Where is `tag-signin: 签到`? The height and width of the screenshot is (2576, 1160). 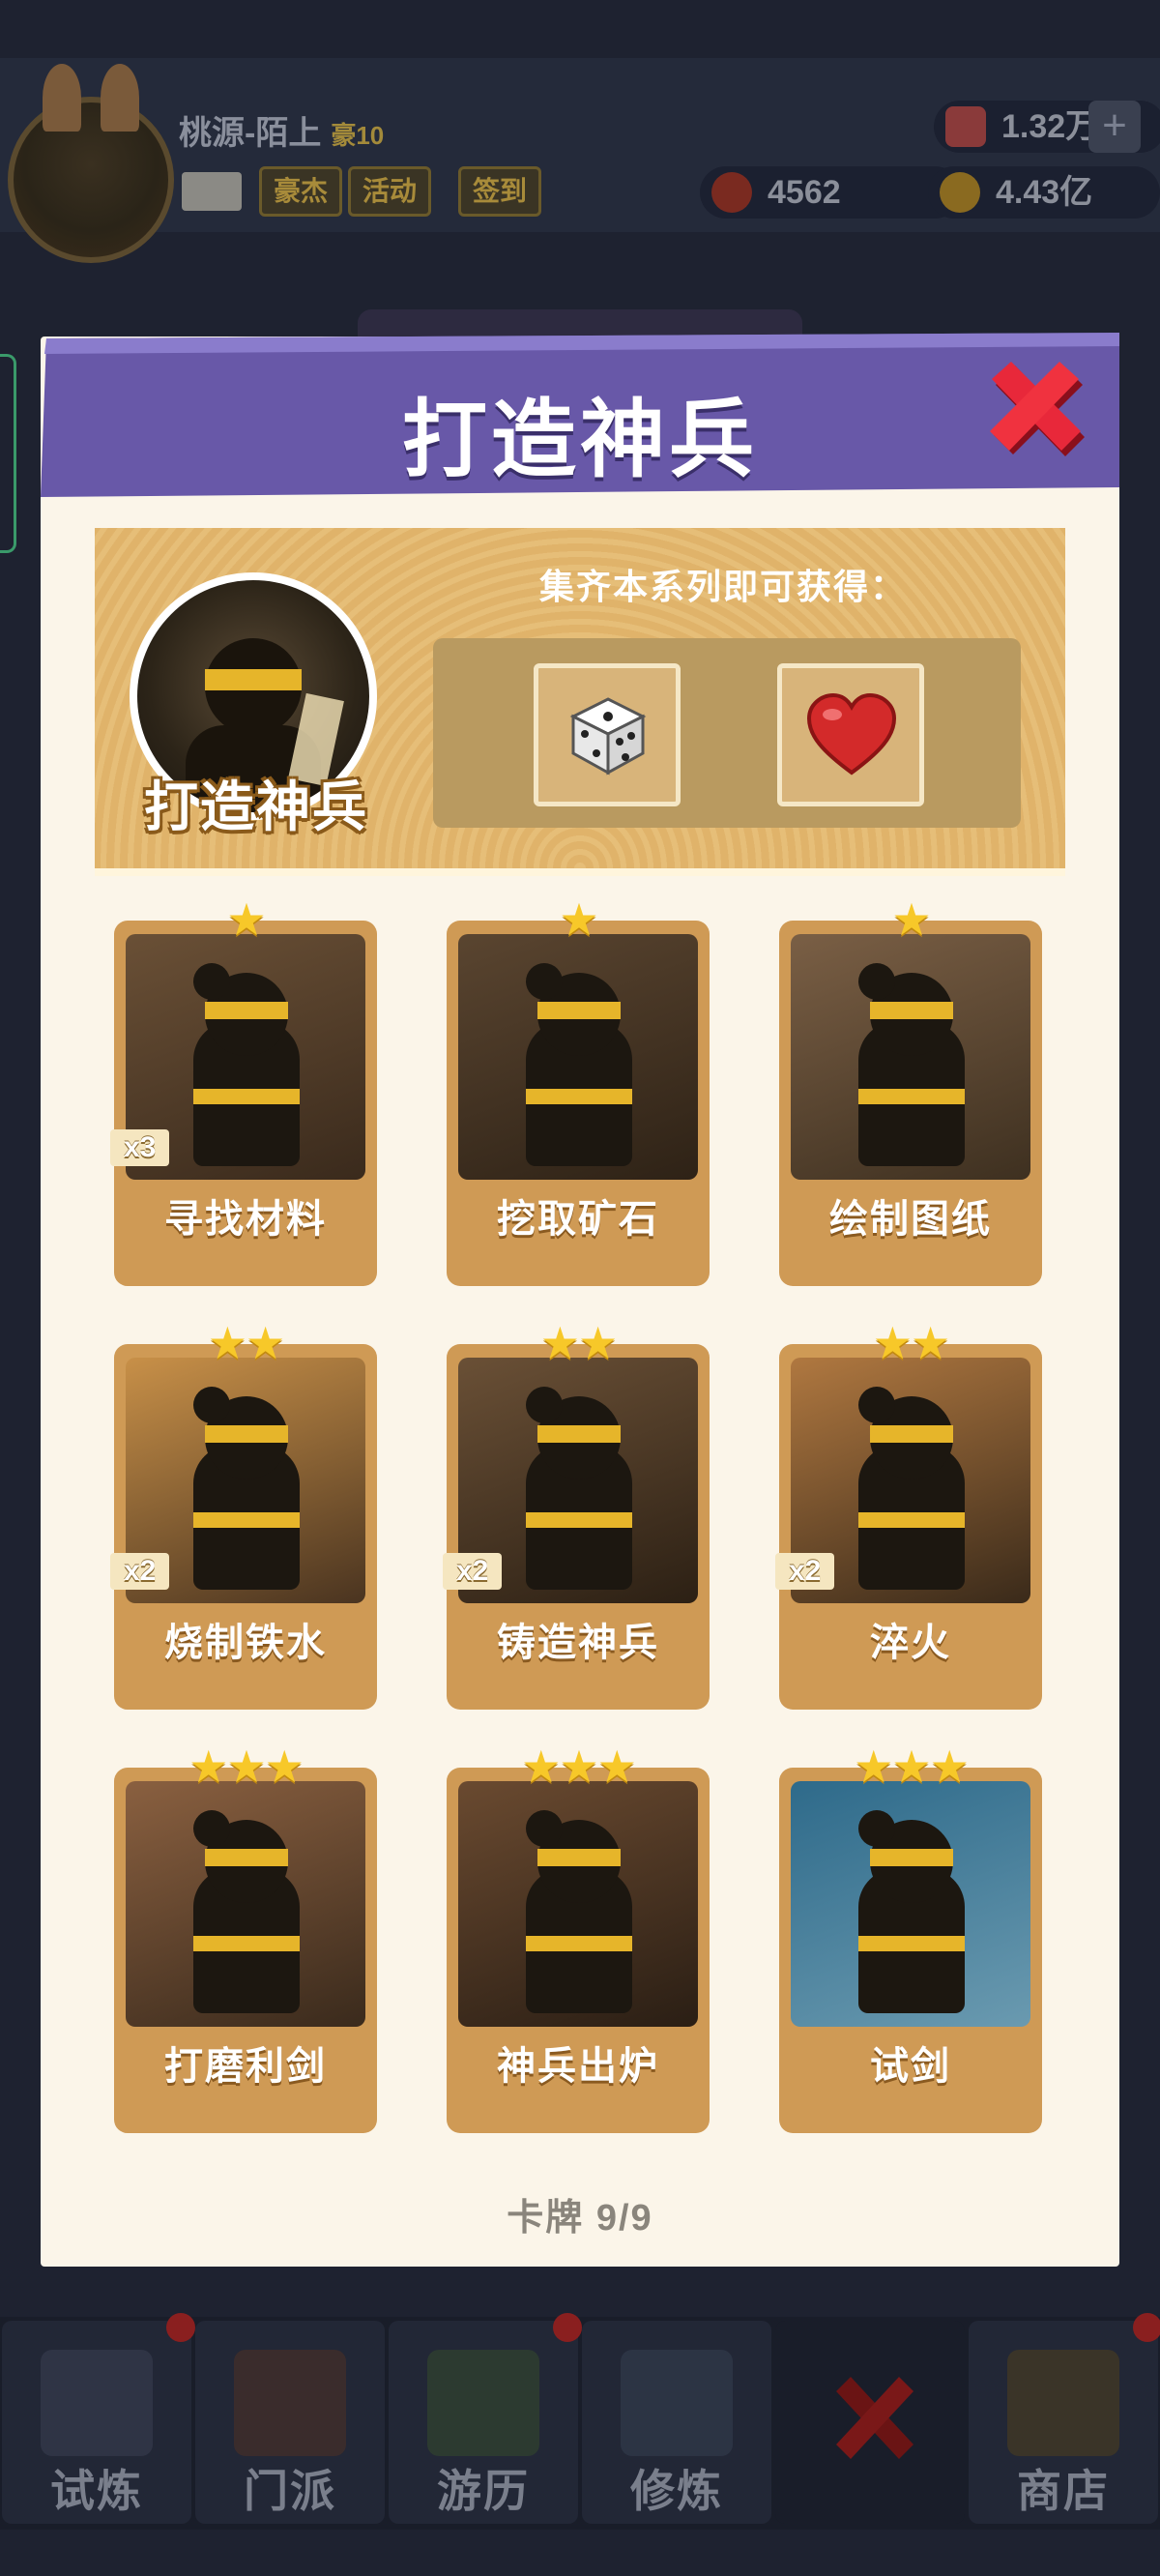 tag-signin: 签到 is located at coordinates (500, 191).